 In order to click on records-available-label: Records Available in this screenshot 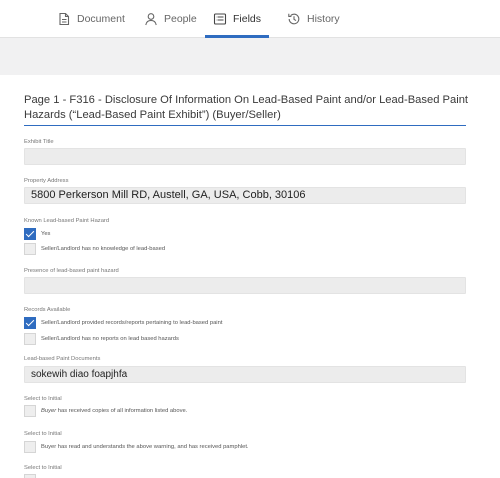, I will do `click(47, 310)`.